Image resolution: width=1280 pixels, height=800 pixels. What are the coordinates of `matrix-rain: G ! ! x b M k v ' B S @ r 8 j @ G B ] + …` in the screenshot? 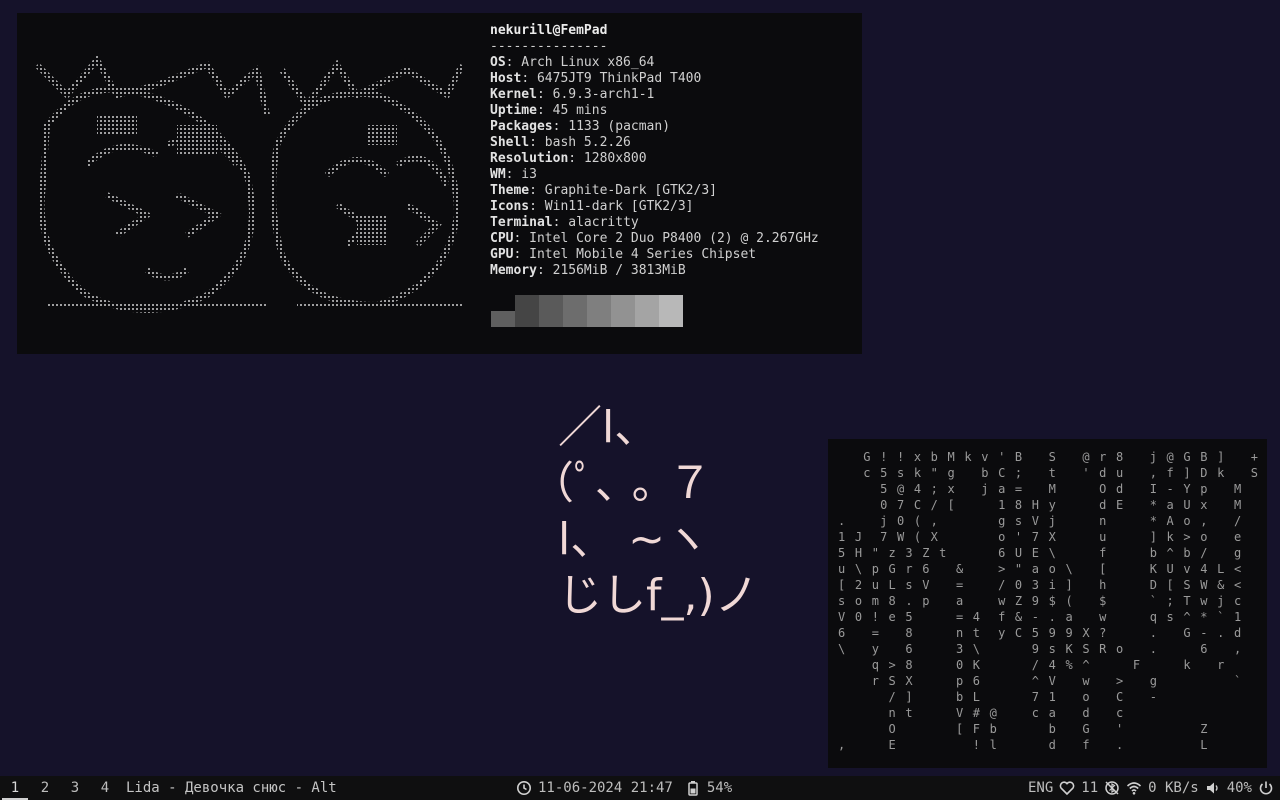 It's located at (1048, 601).